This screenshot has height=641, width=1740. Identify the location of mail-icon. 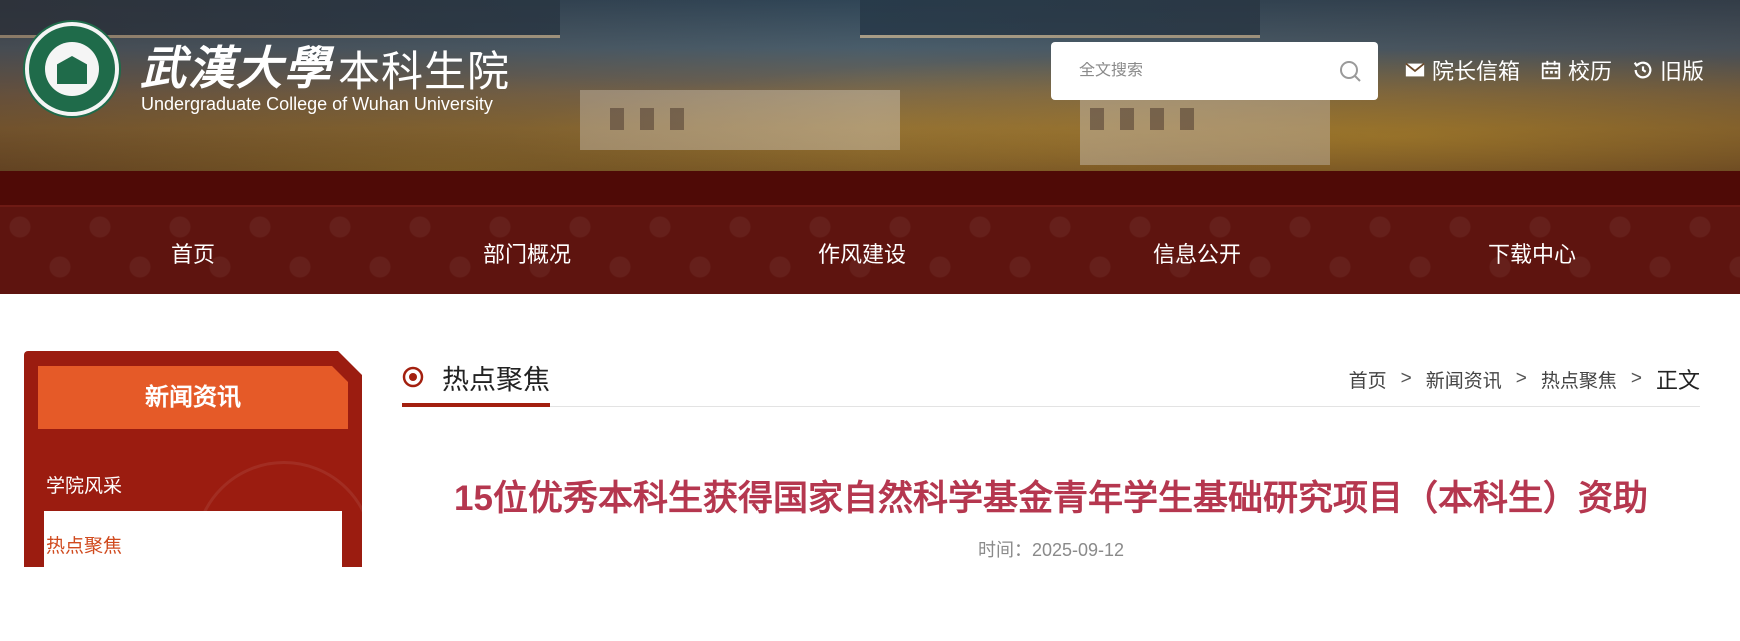
(1415, 69).